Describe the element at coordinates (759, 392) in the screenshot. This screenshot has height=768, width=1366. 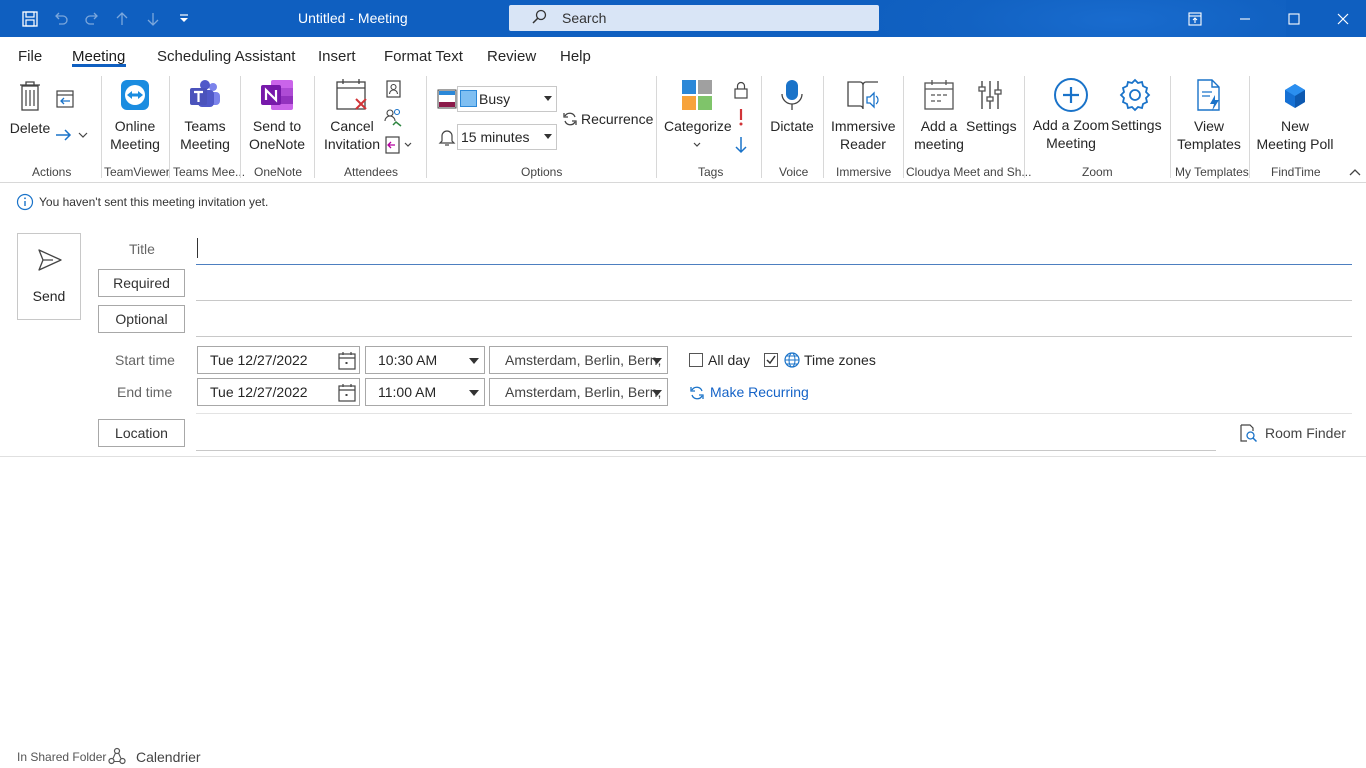
I see `make-recurring-label: Make Recurring` at that location.